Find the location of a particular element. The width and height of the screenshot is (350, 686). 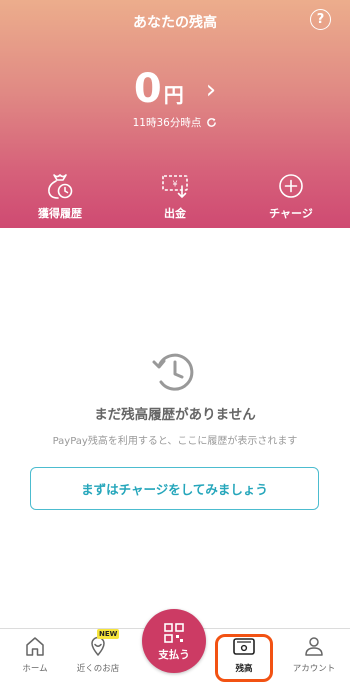

balance-amount: 0 is located at coordinates (147, 89).